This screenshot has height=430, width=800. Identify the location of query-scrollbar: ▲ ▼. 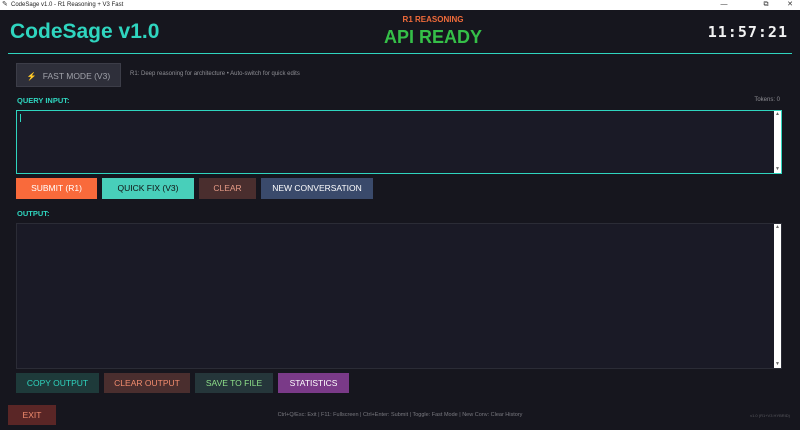
(777, 142).